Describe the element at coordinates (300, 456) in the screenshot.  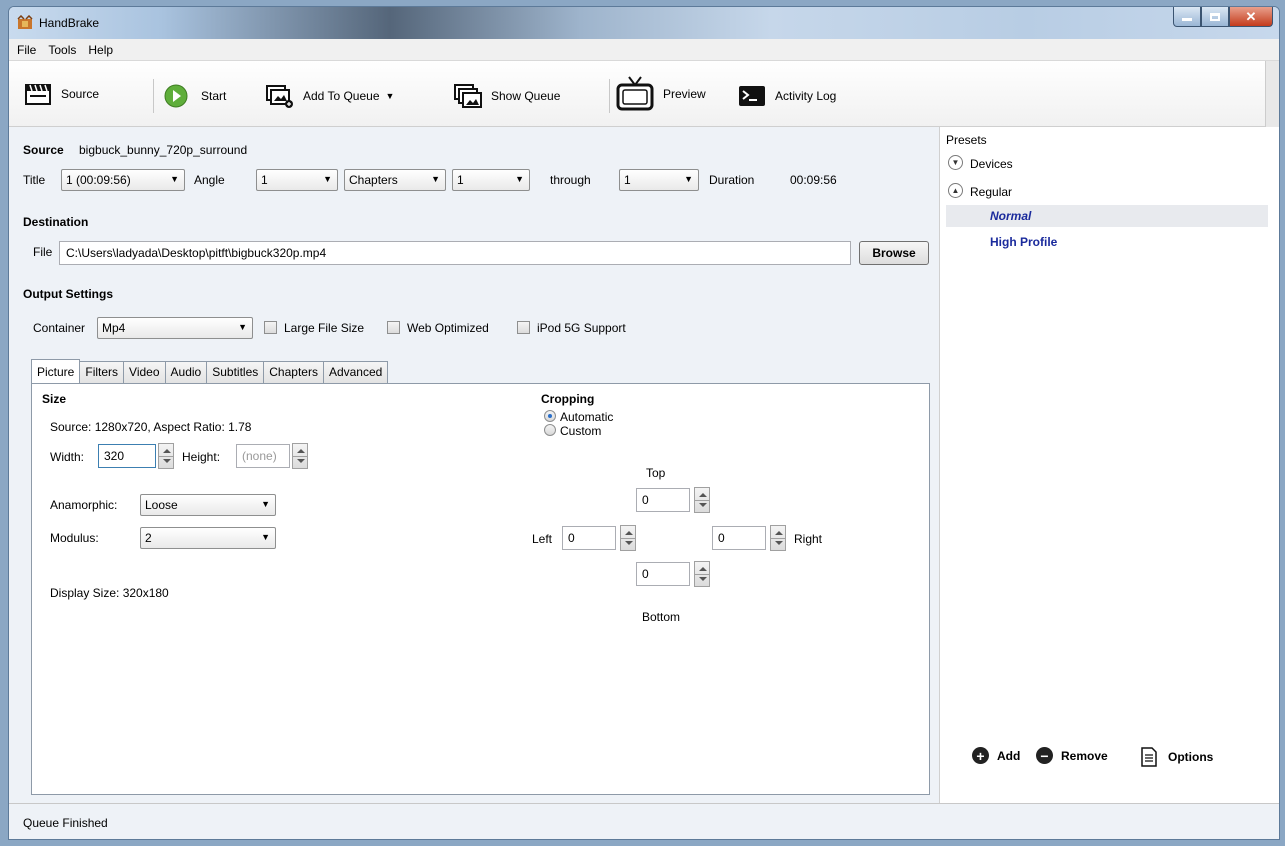
I see `height-stepper` at that location.